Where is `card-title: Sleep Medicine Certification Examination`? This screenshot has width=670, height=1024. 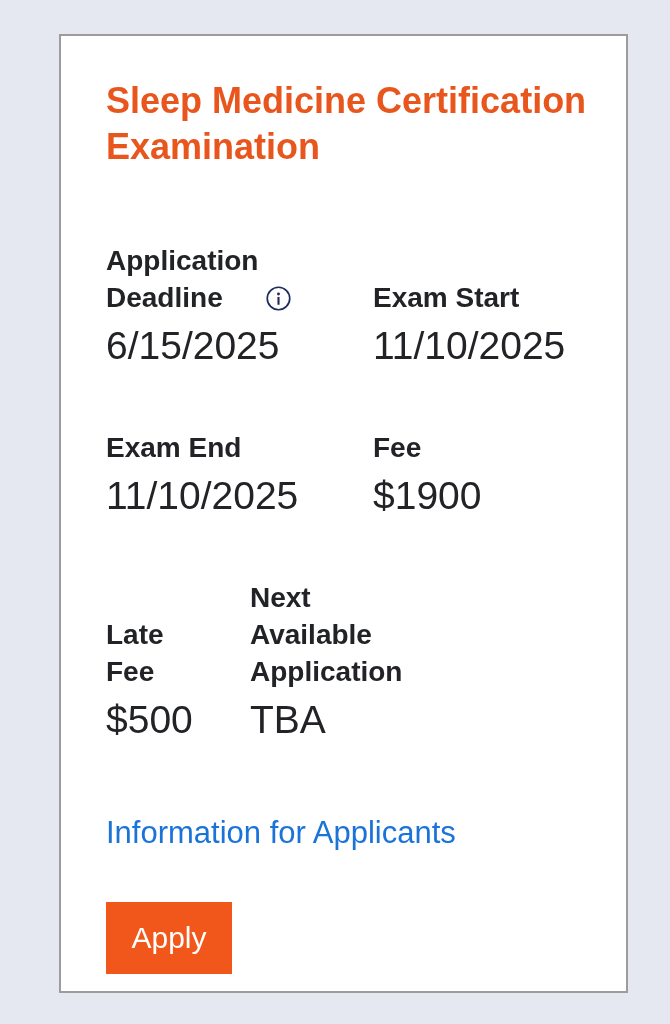 card-title: Sleep Medicine Certification Examination is located at coordinates (347, 124).